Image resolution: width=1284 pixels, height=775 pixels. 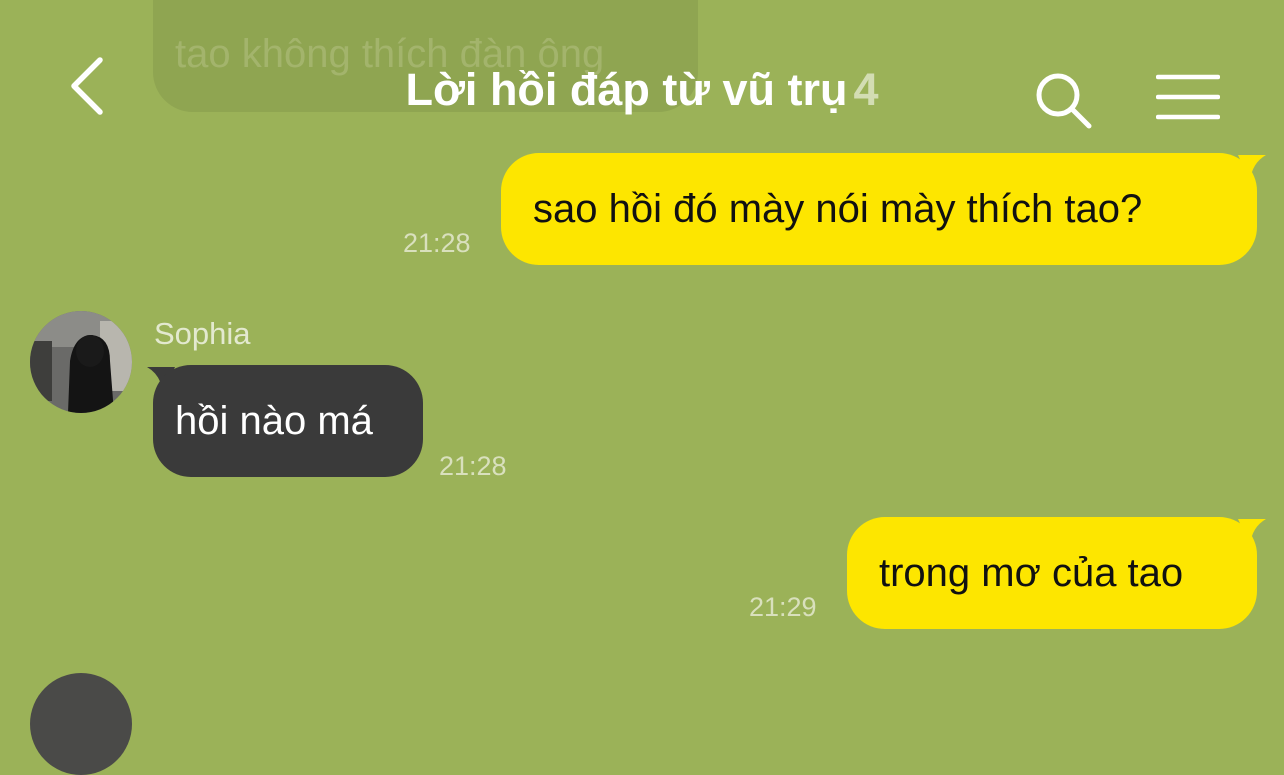 What do you see at coordinates (626, 89) in the screenshot?
I see `chat-title-text: Lời hồi đáp từ vũ trụ` at bounding box center [626, 89].